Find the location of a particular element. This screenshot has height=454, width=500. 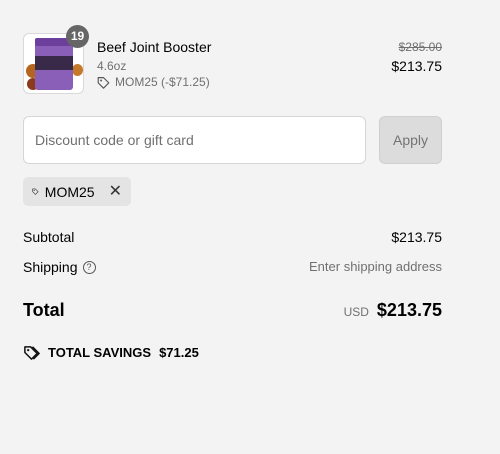

discount-form: Apply is located at coordinates (232, 140).